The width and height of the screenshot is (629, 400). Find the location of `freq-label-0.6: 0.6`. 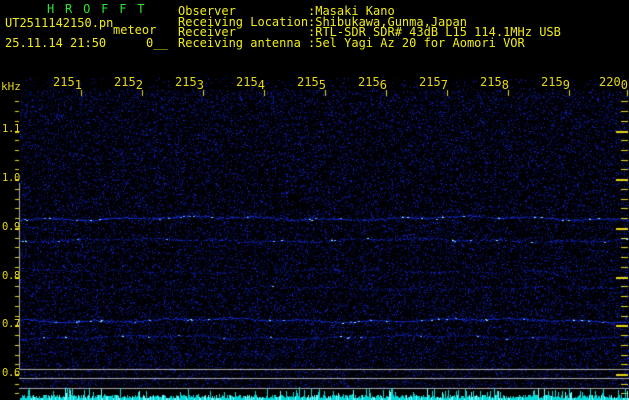

freq-label-0.6: 0.6 is located at coordinates (11, 373).